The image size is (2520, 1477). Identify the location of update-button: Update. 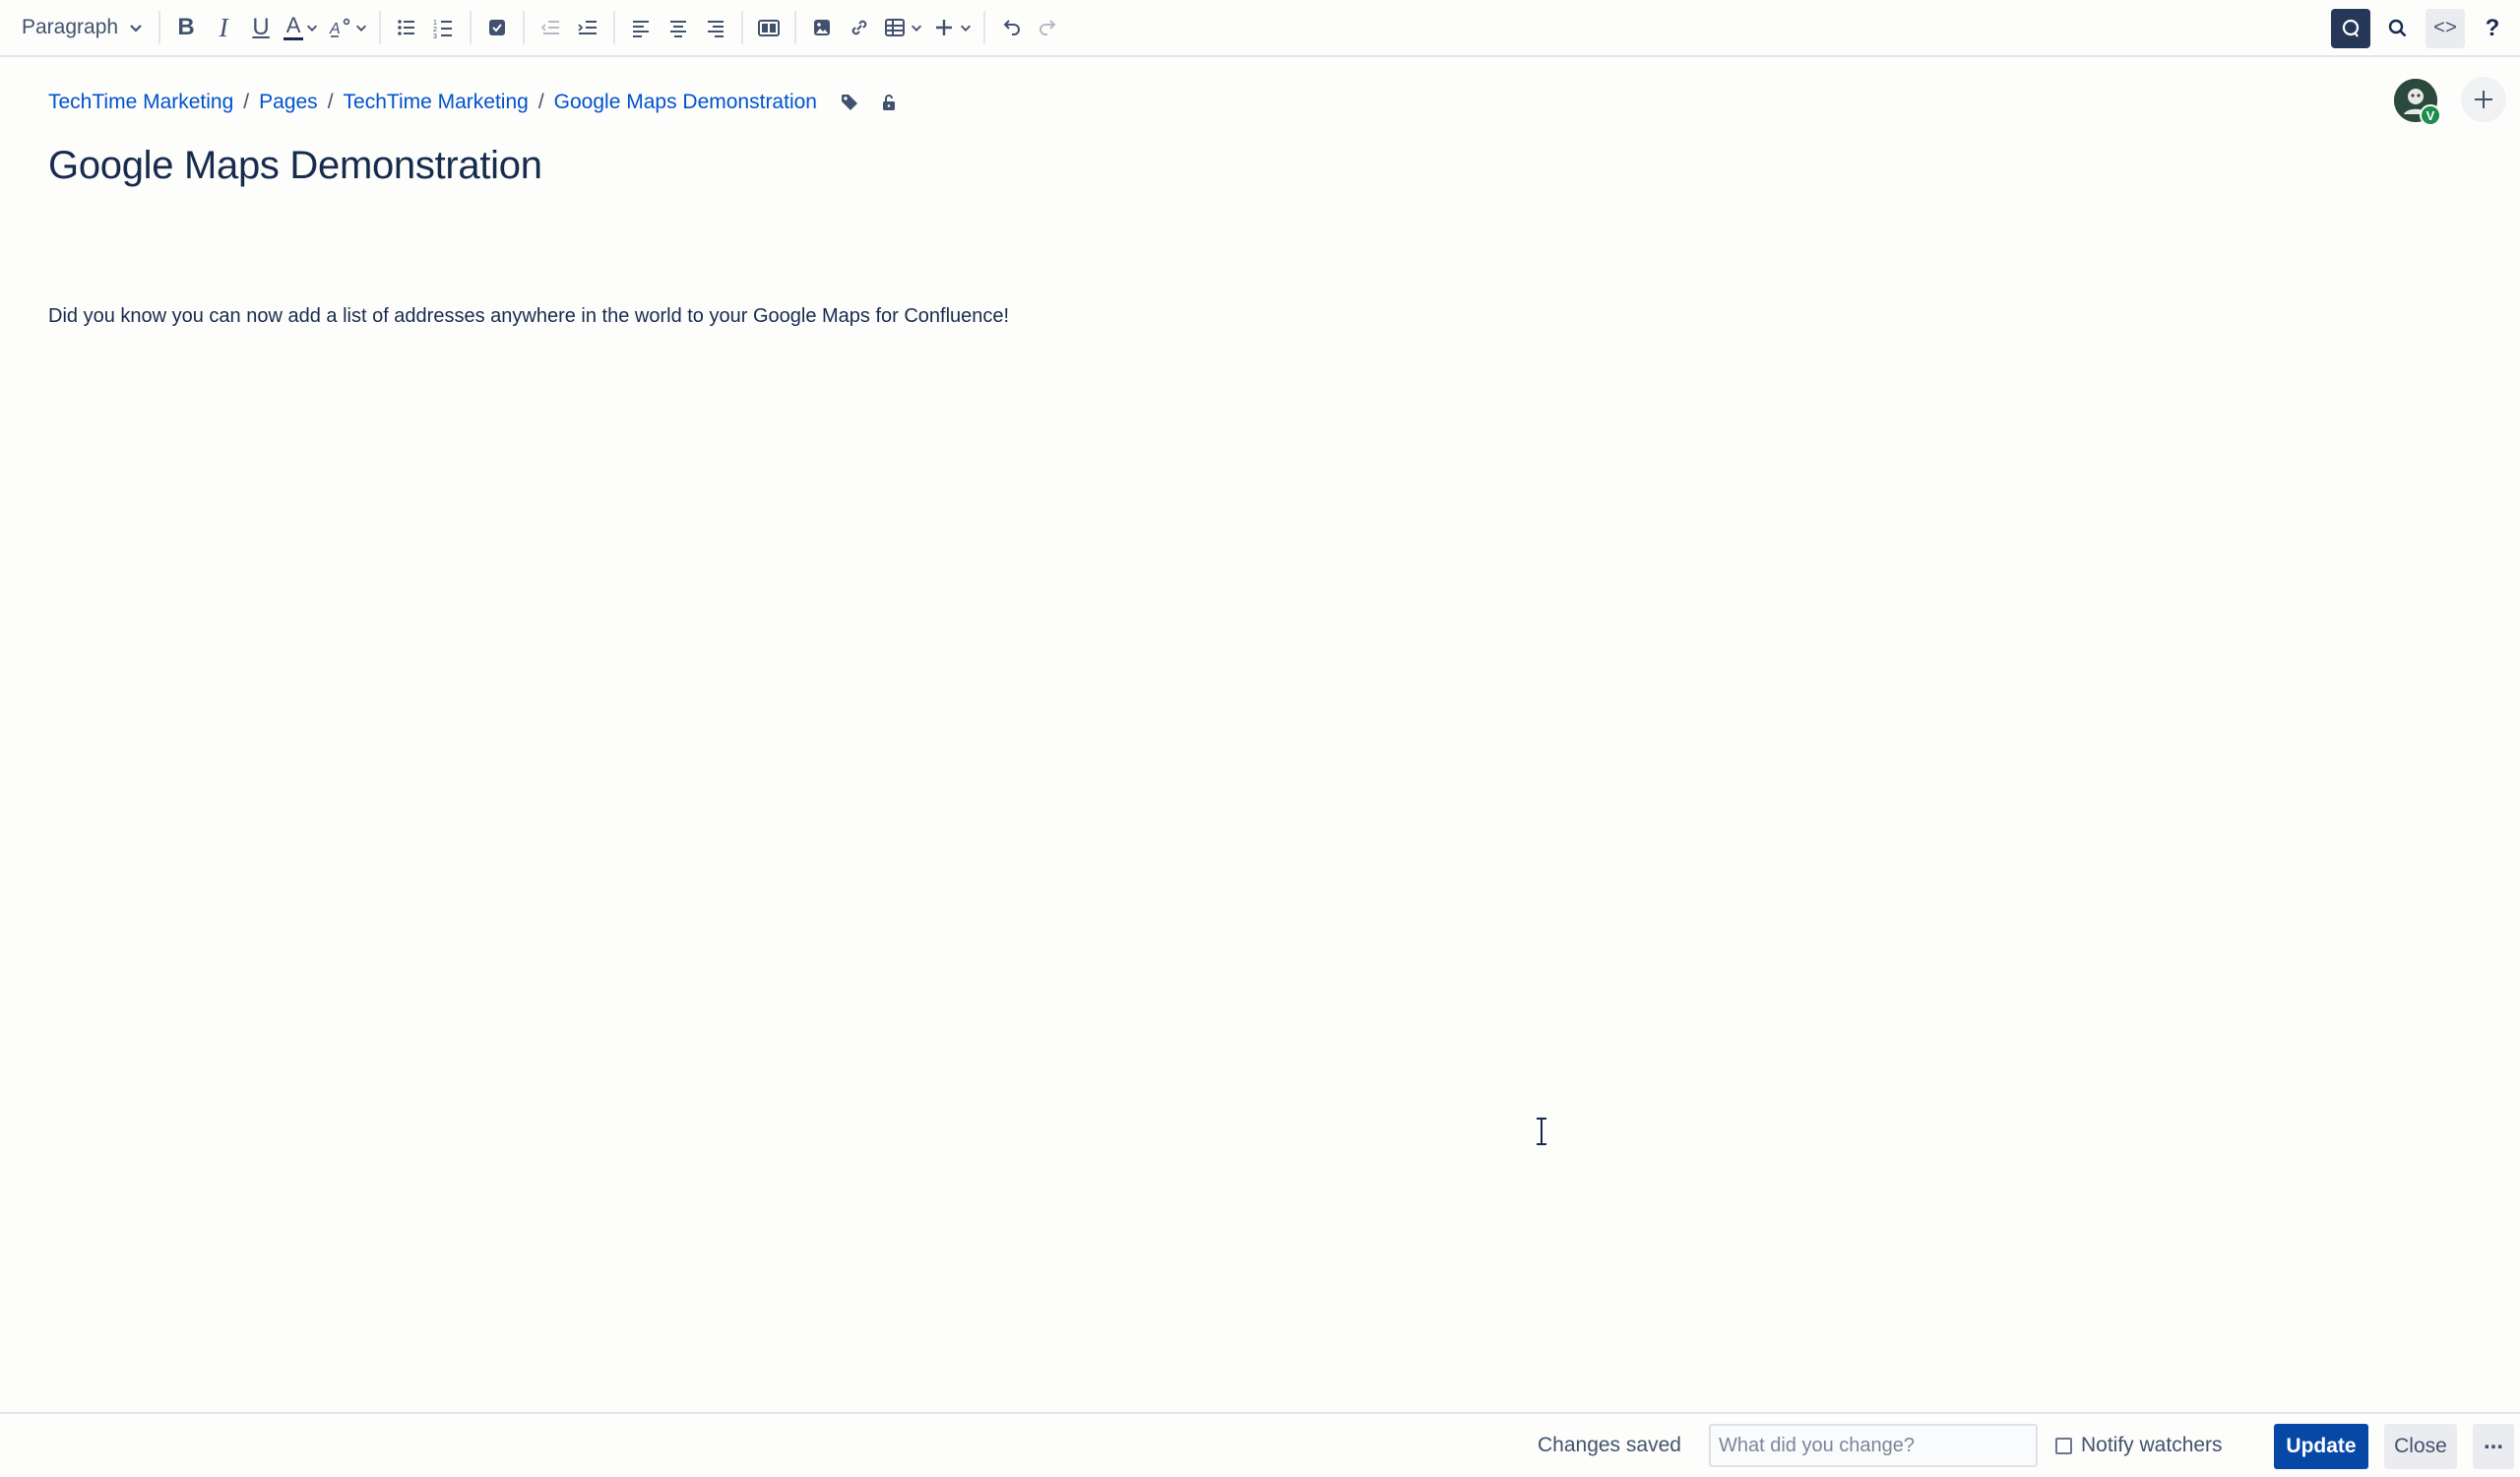
(2321, 1447).